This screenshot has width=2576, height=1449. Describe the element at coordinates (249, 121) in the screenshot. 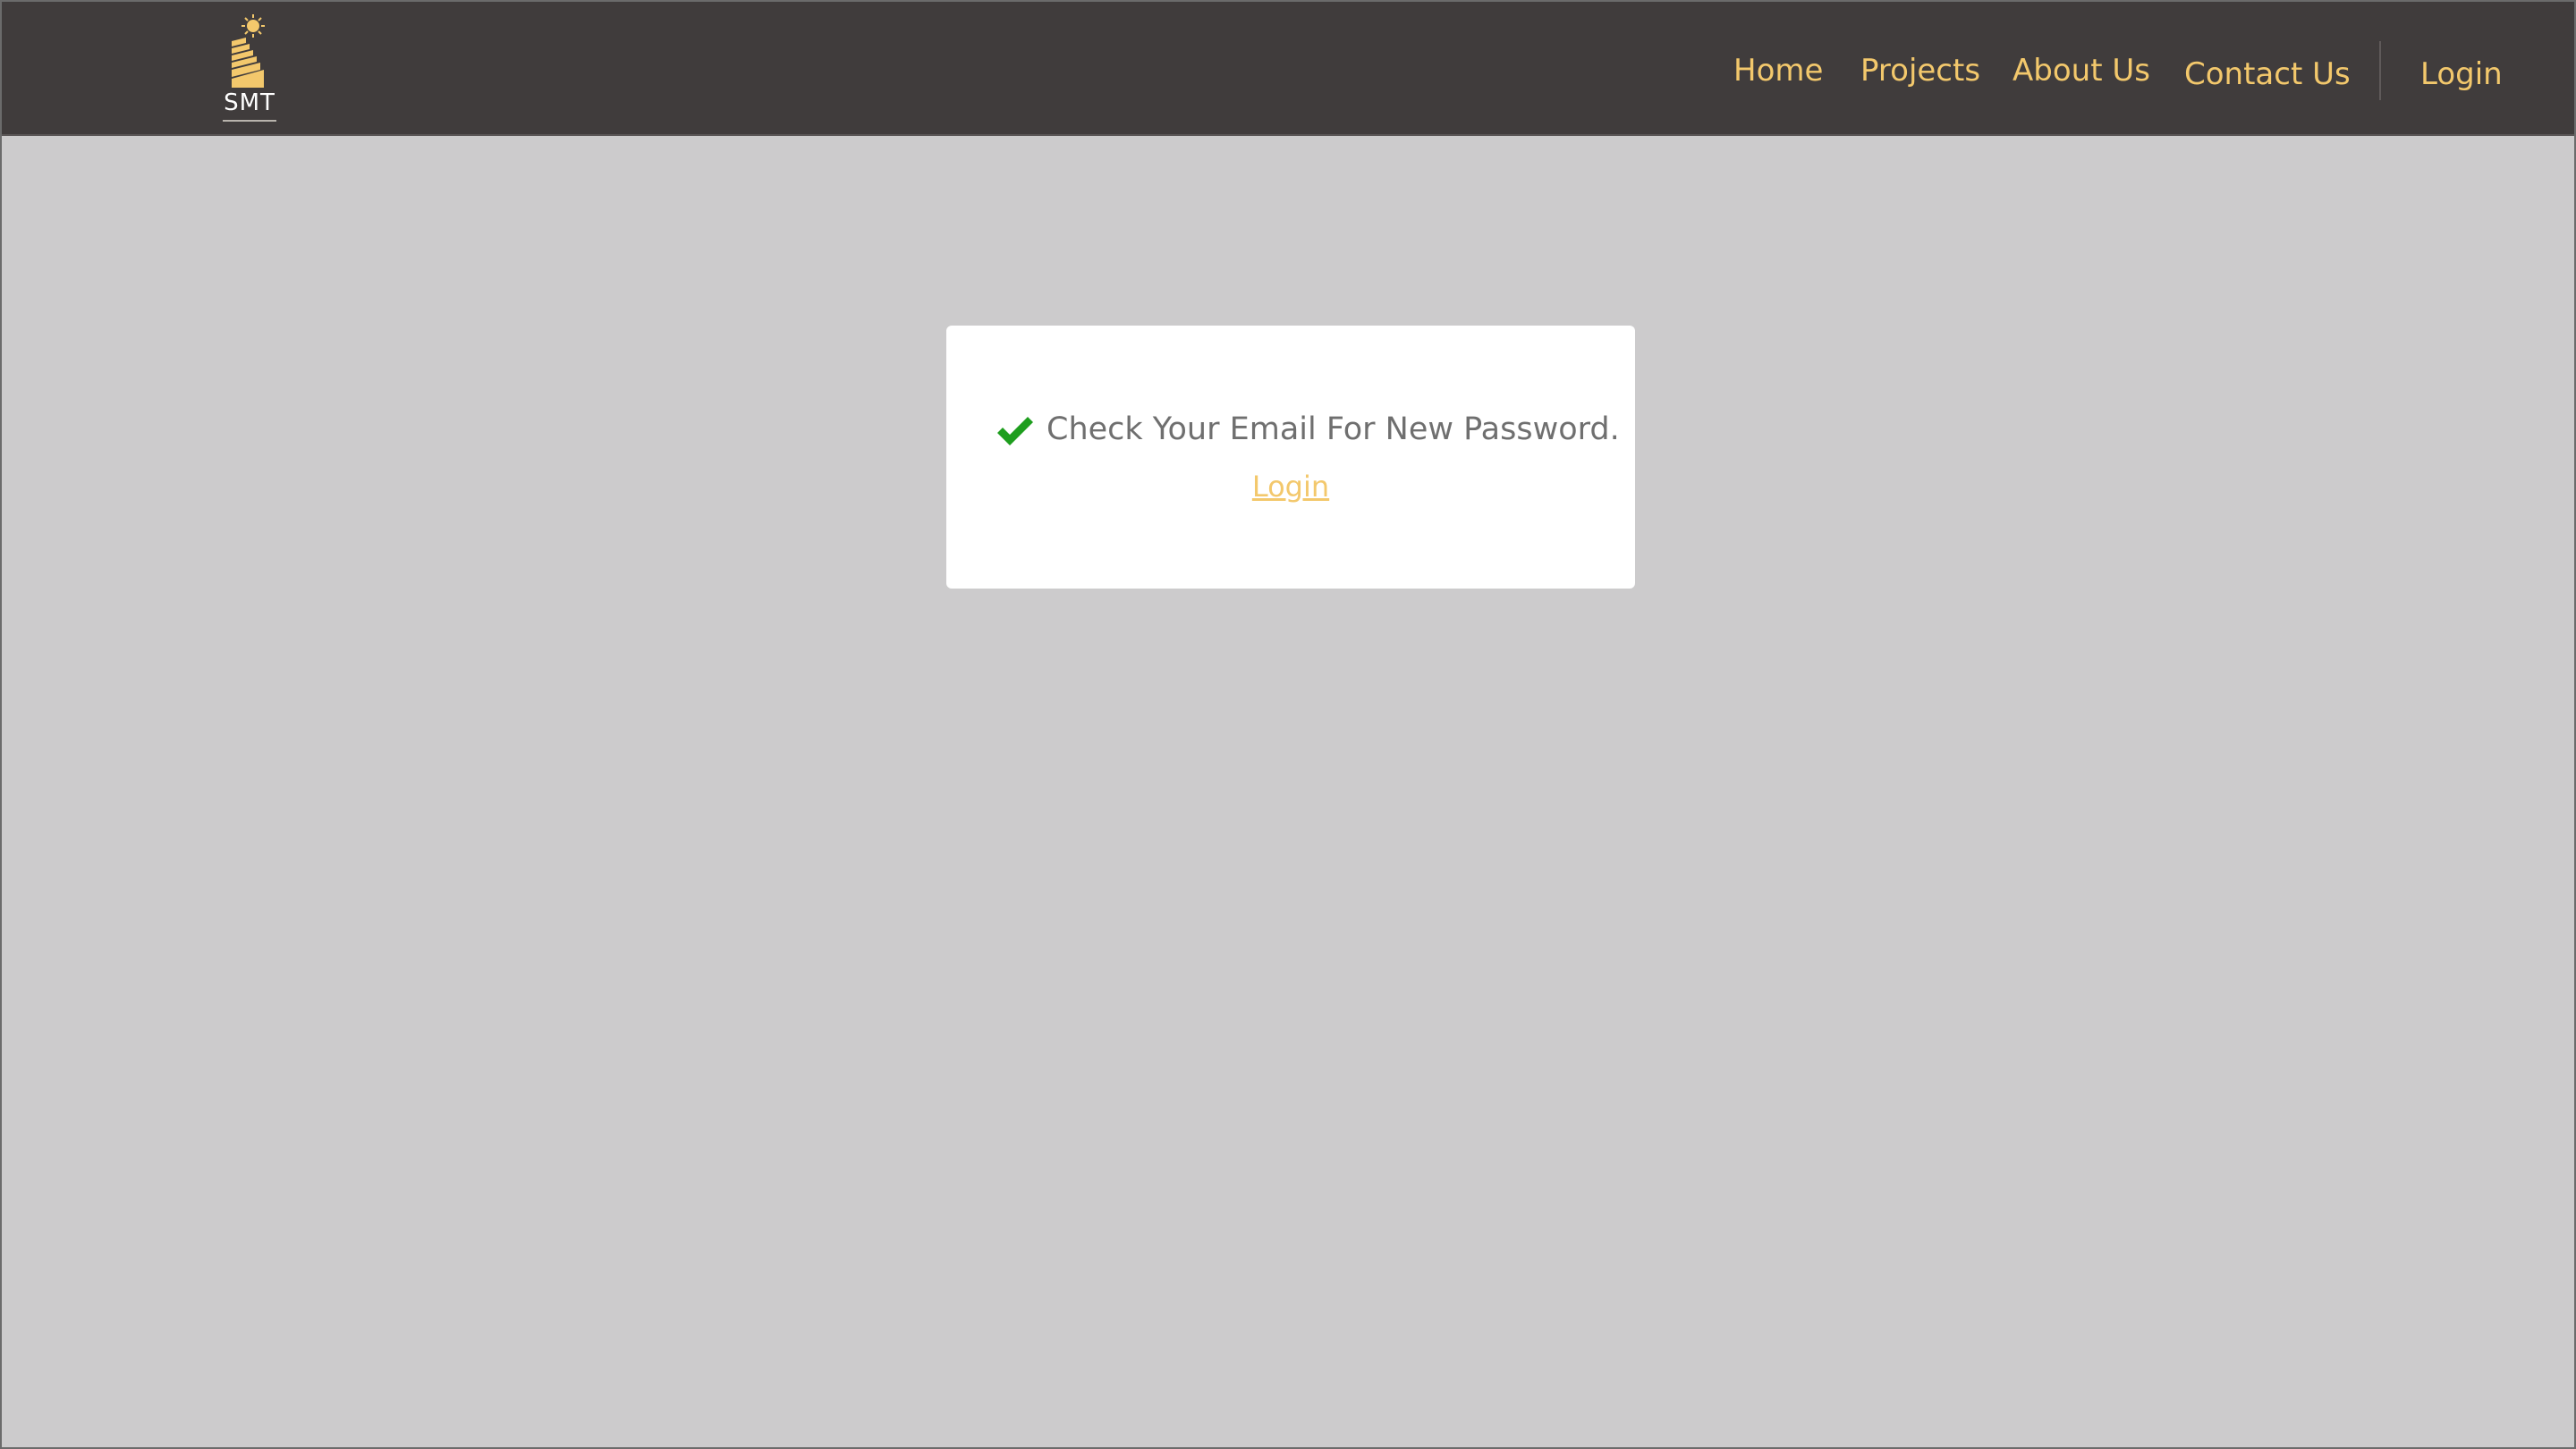

I see `logo-divider` at that location.